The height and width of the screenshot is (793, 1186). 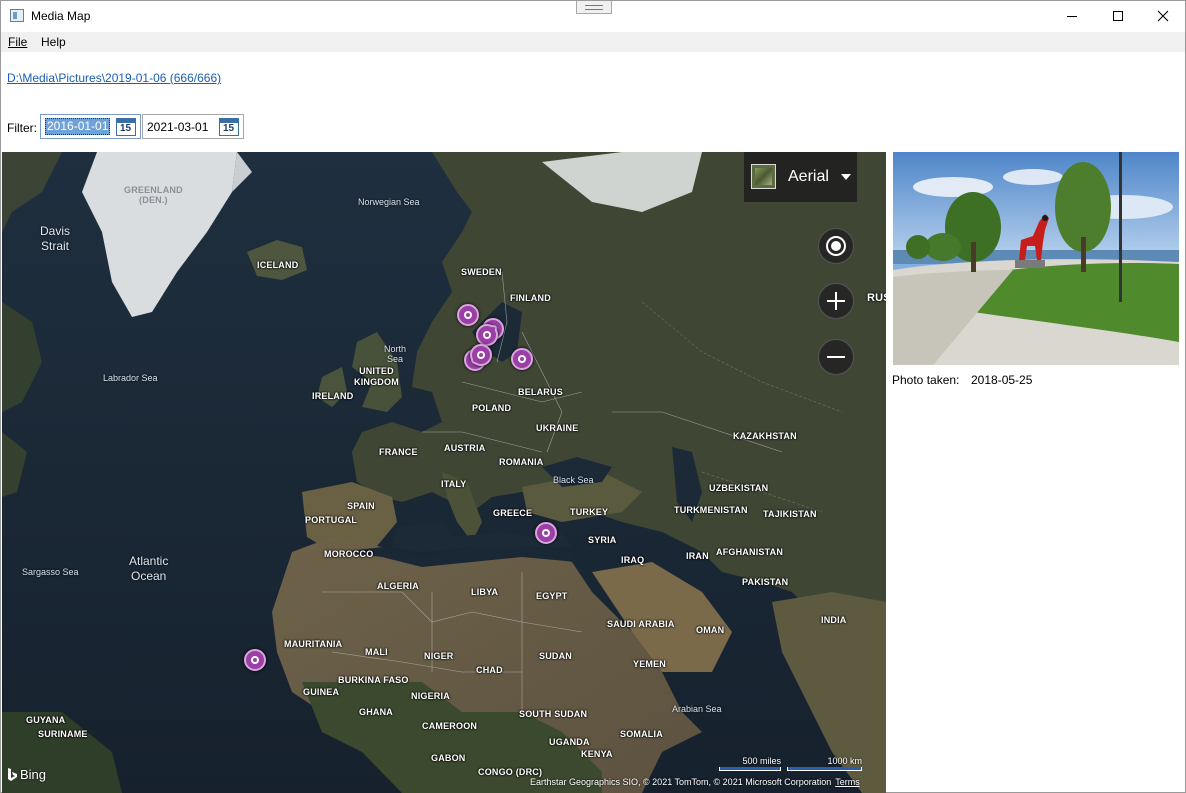 What do you see at coordinates (697, 709) in the screenshot?
I see `label-arabian-sea: Arabian Sea` at bounding box center [697, 709].